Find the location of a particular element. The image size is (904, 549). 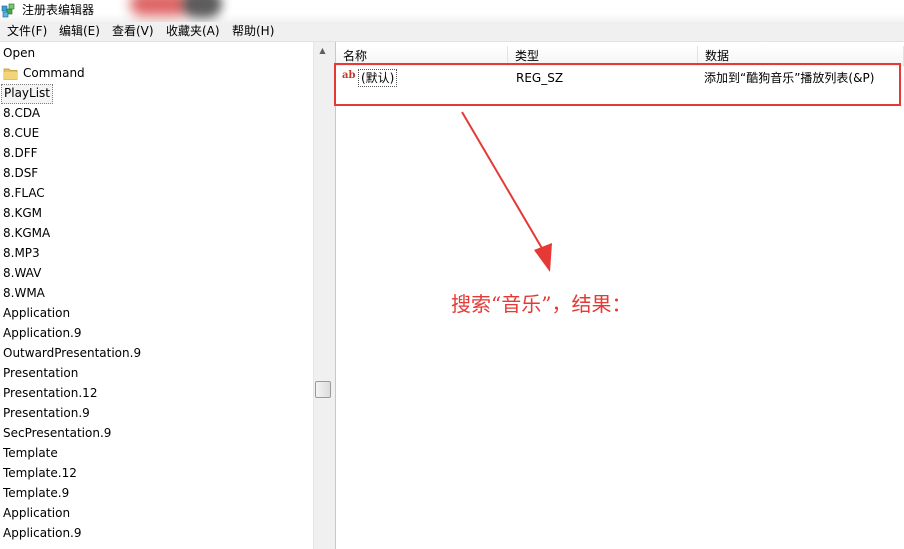

tree-item: 8.WMA is located at coordinates (24, 293).